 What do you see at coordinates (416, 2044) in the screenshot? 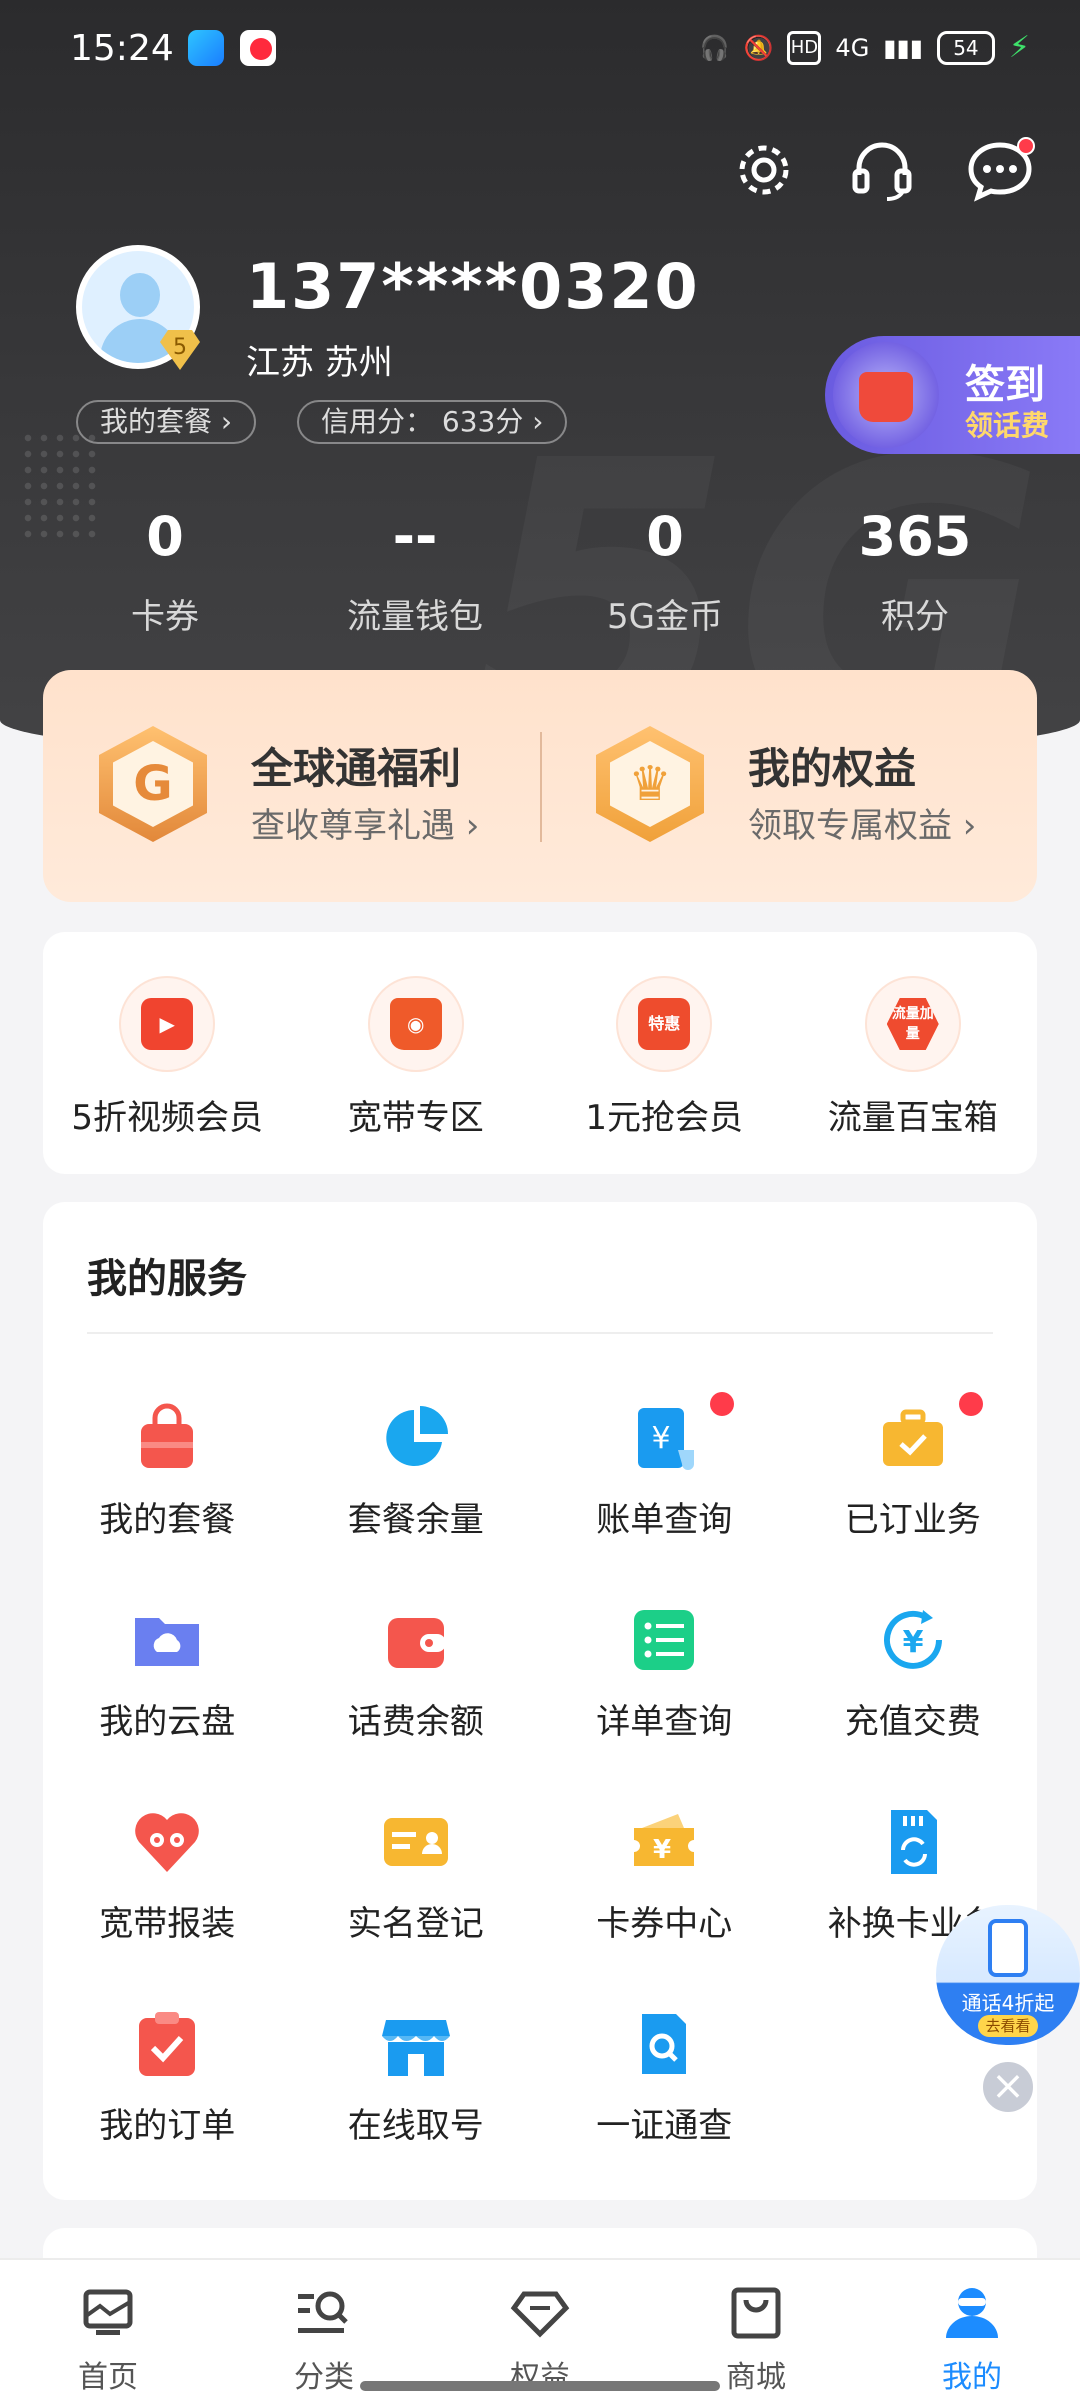
I see `store-icon` at bounding box center [416, 2044].